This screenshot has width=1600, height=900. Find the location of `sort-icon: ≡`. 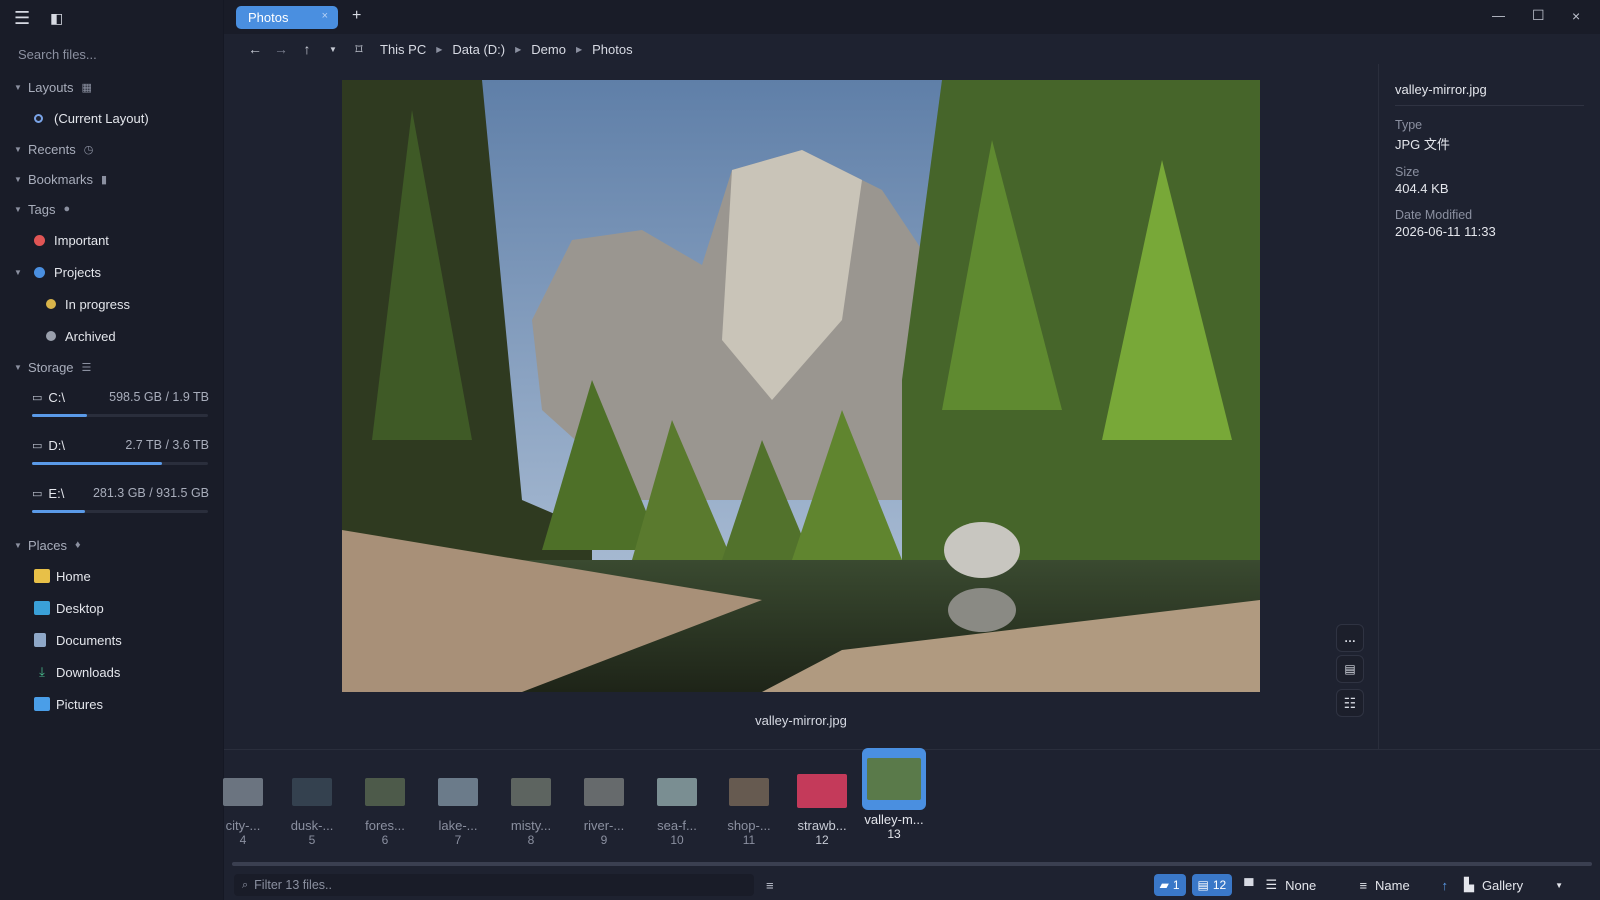

sort-icon: ≡ is located at coordinates (1363, 885).